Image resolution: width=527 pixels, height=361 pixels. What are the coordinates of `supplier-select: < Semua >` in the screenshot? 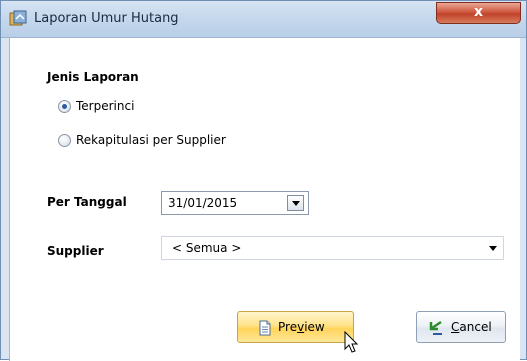 It's located at (332, 248).